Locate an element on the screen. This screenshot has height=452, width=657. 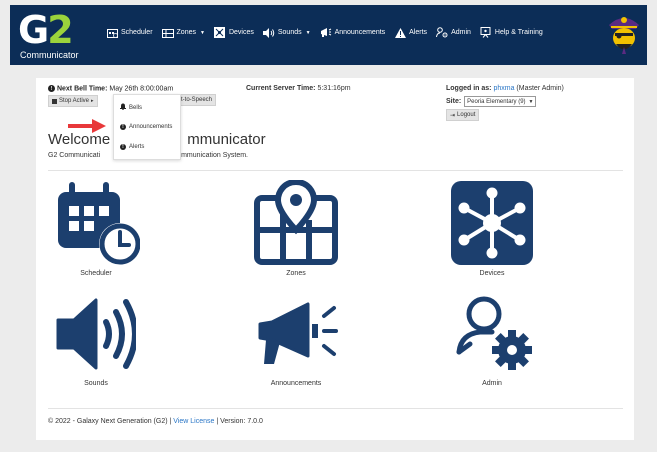
logout-icon: ⇥ is located at coordinates (453, 115).